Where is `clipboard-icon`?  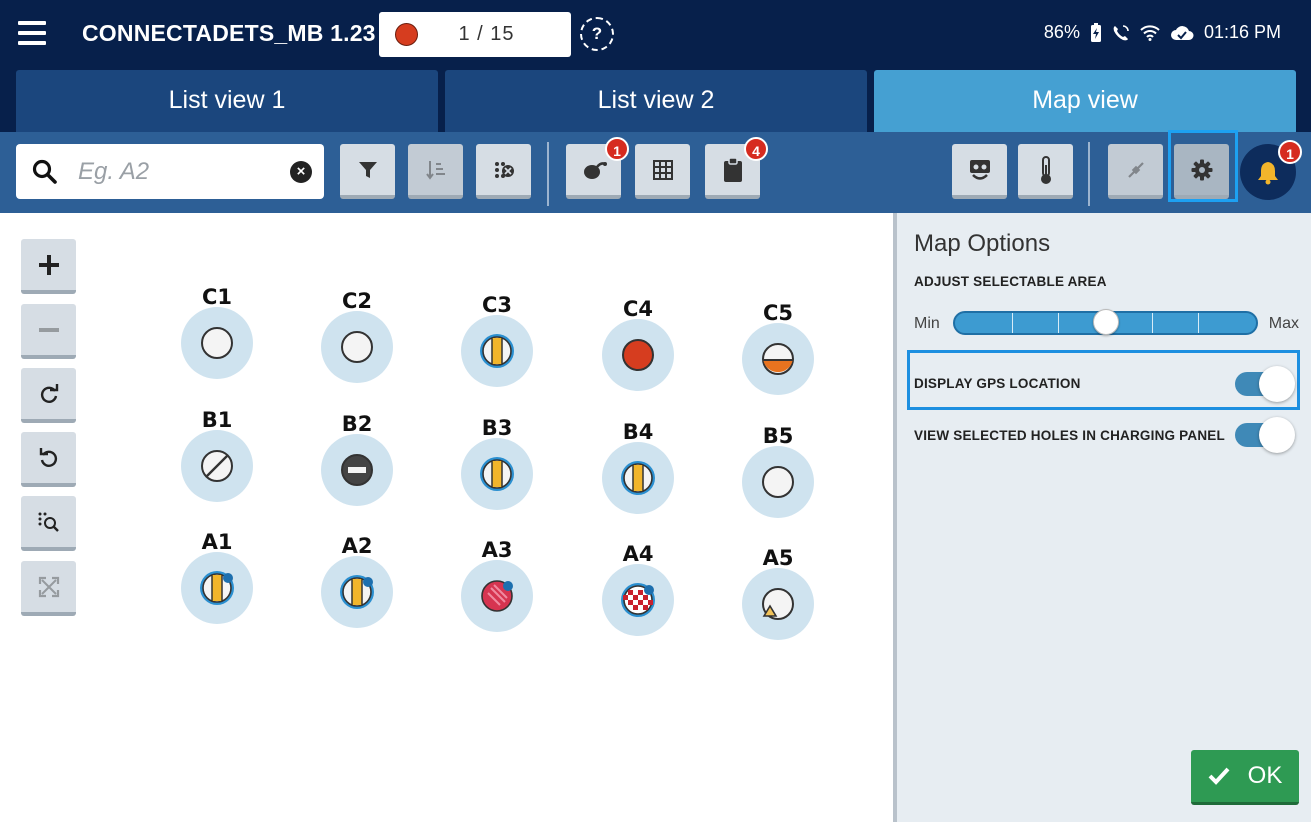 clipboard-icon is located at coordinates (732, 169).